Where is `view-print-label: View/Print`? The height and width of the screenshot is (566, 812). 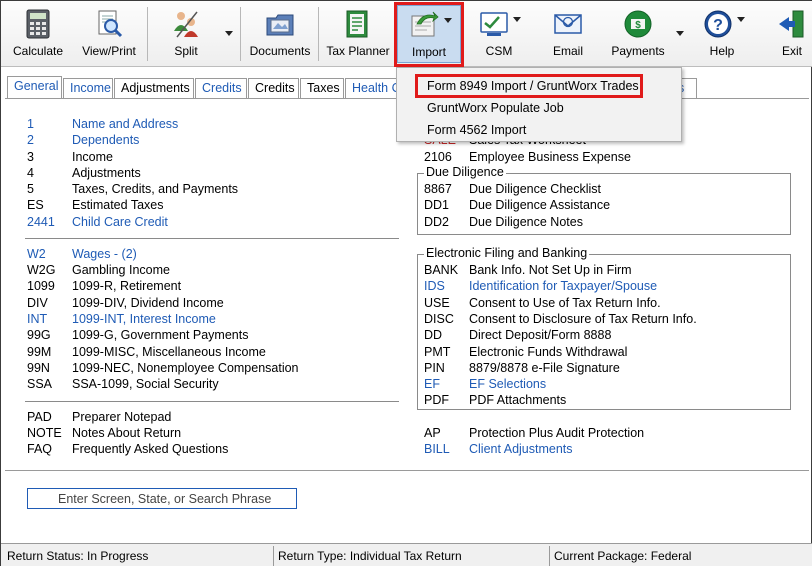 view-print-label: View/Print is located at coordinates (109, 51).